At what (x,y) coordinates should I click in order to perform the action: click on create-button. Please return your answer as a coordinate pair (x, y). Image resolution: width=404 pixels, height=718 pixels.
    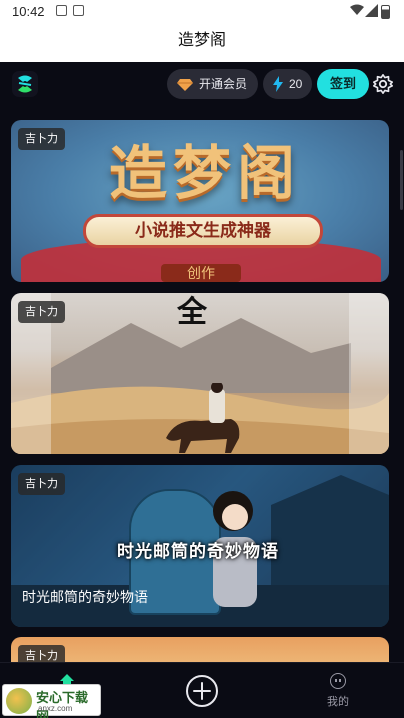
    Looking at the image, I should click on (202, 691).